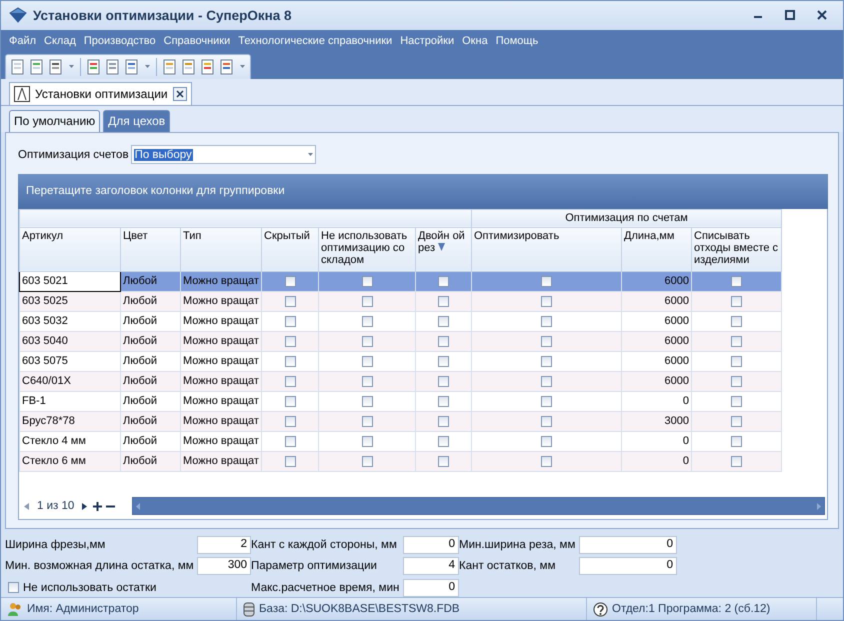  I want to click on table-row: 603 5075 Любой Можно вращат 6000, so click(401, 361).